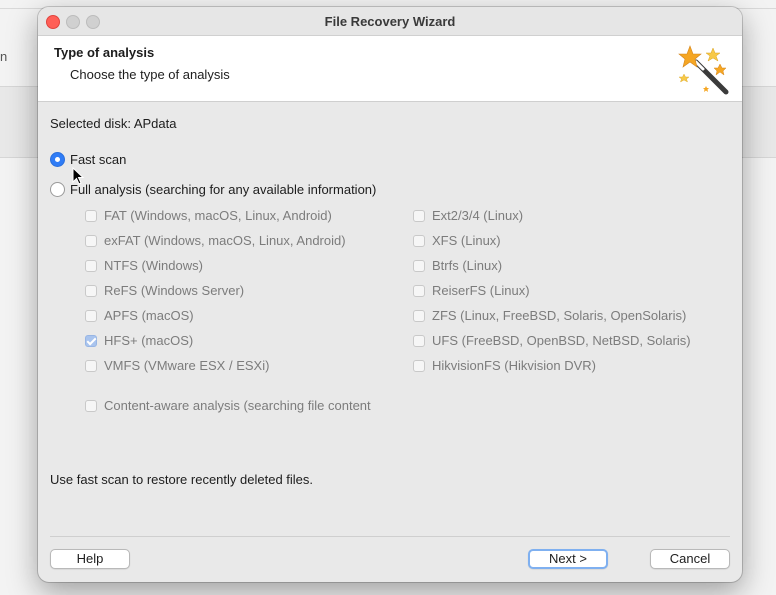 This screenshot has height=595, width=776. Describe the element at coordinates (478, 215) in the screenshot. I see `fs-label: Ext2/3/4 (Linux)` at that location.